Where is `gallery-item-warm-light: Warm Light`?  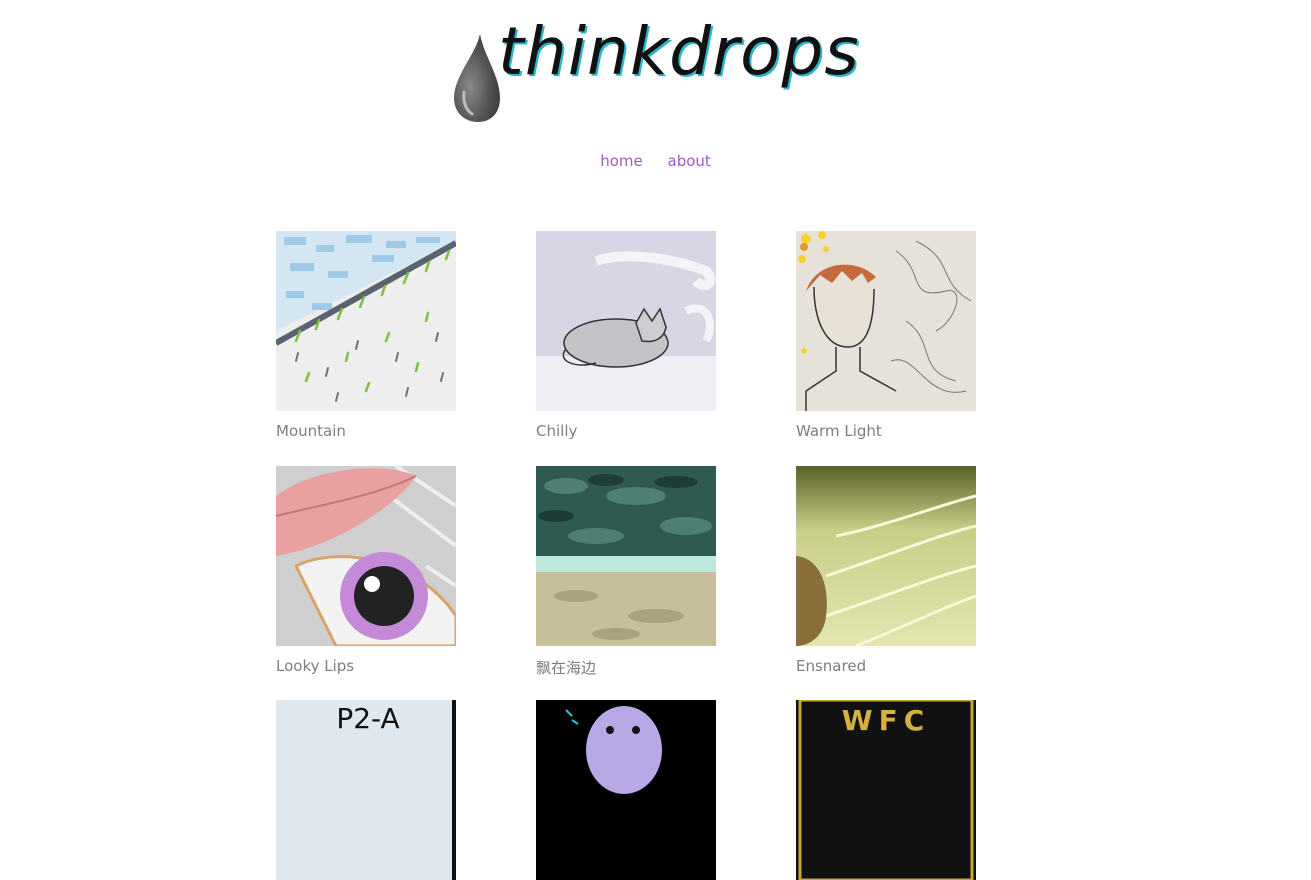 gallery-item-warm-light: Warm Light is located at coordinates (886, 335).